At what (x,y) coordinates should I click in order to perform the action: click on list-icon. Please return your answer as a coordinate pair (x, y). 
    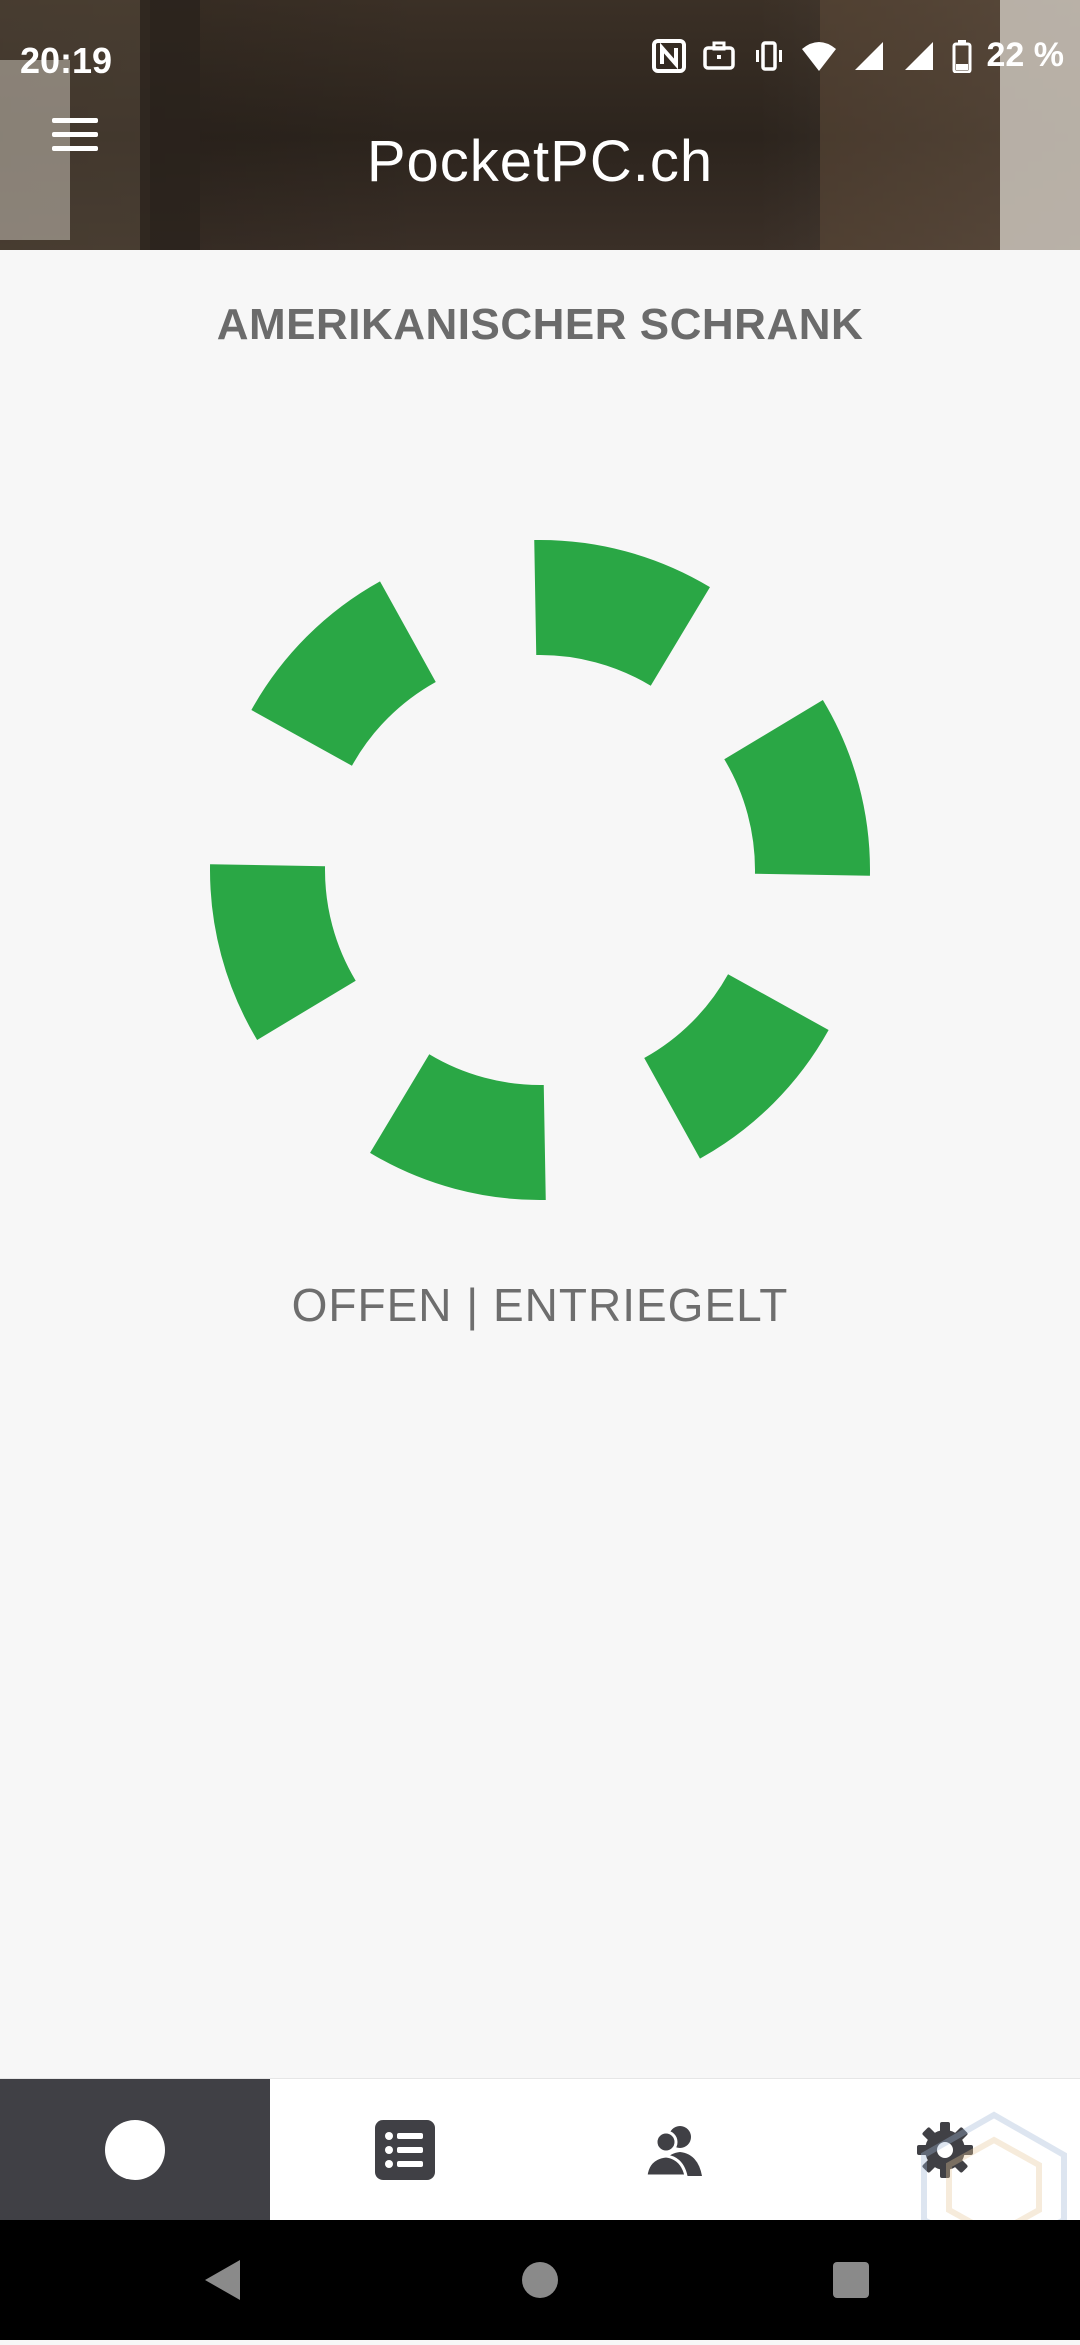
    Looking at the image, I should click on (405, 2150).